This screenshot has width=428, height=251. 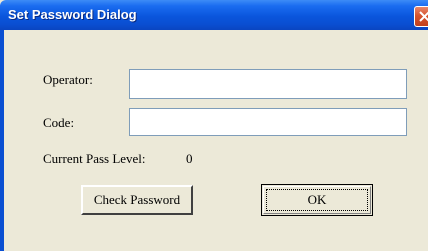 What do you see at coordinates (72, 14) in the screenshot?
I see `window-title: Set Password Dialog` at bounding box center [72, 14].